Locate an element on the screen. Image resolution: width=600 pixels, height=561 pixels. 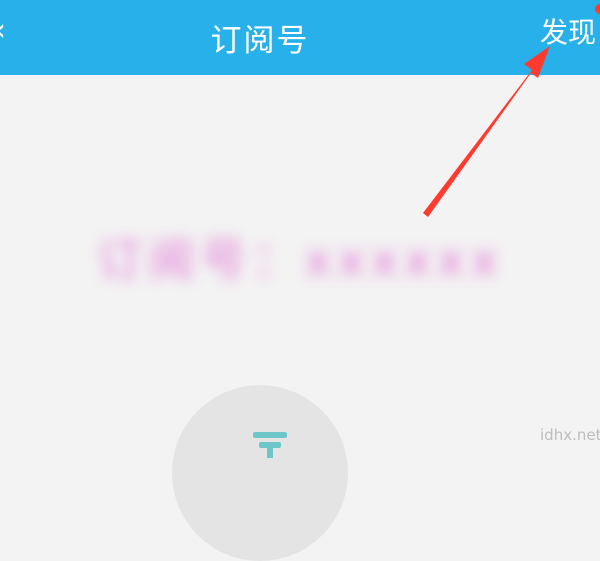
discover-button: 发现 is located at coordinates (570, 31).